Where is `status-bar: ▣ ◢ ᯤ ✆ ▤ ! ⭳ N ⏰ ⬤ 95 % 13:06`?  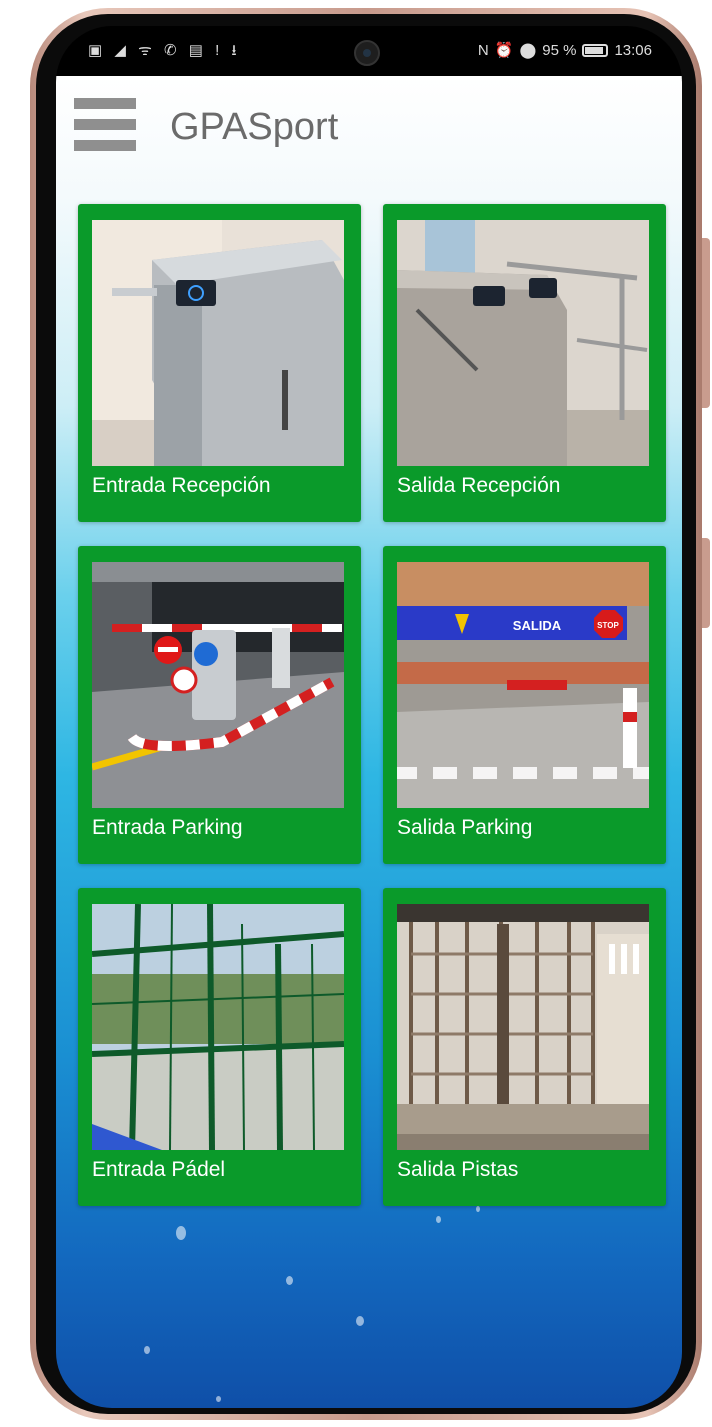
status-bar: ▣ ◢ ᯤ ✆ ▤ ! ⭳ N ⏰ ⬤ 95 % 13:06 is located at coordinates (369, 51).